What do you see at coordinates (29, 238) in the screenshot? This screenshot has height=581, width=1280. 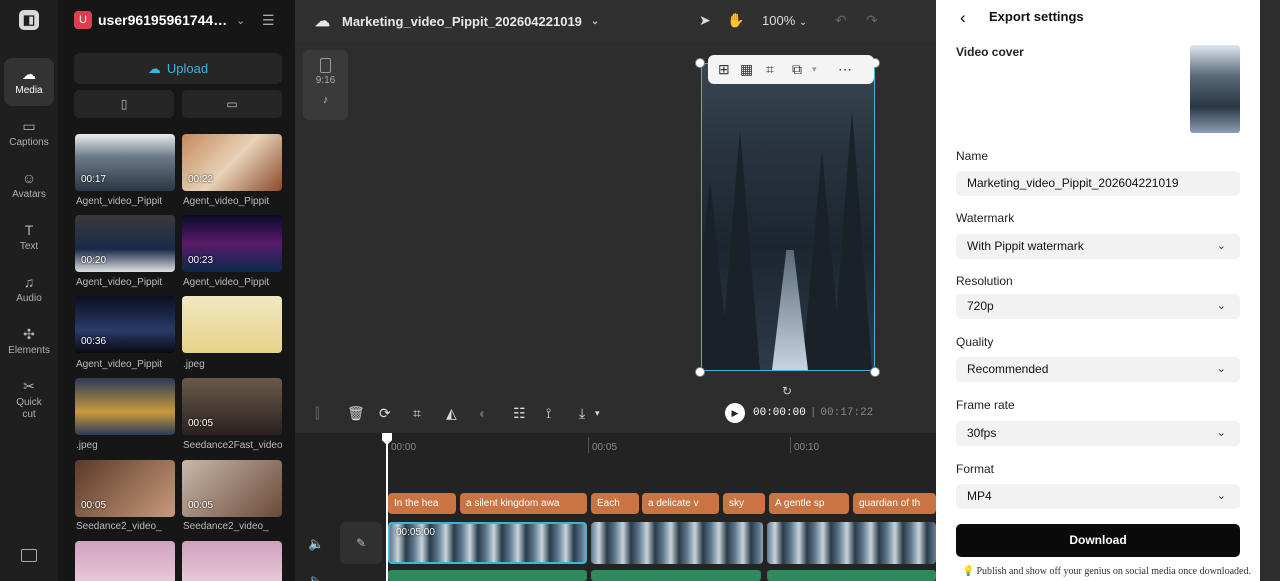 I see `rail-item-text: T Text` at bounding box center [29, 238].